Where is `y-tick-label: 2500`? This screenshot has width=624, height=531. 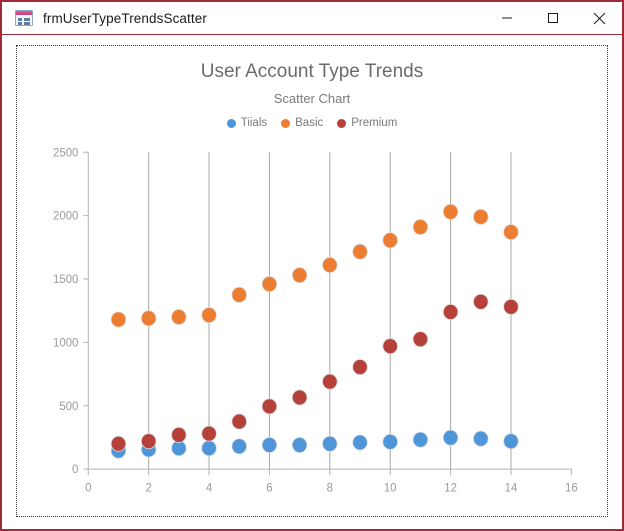 y-tick-label: 2500 is located at coordinates (65, 153).